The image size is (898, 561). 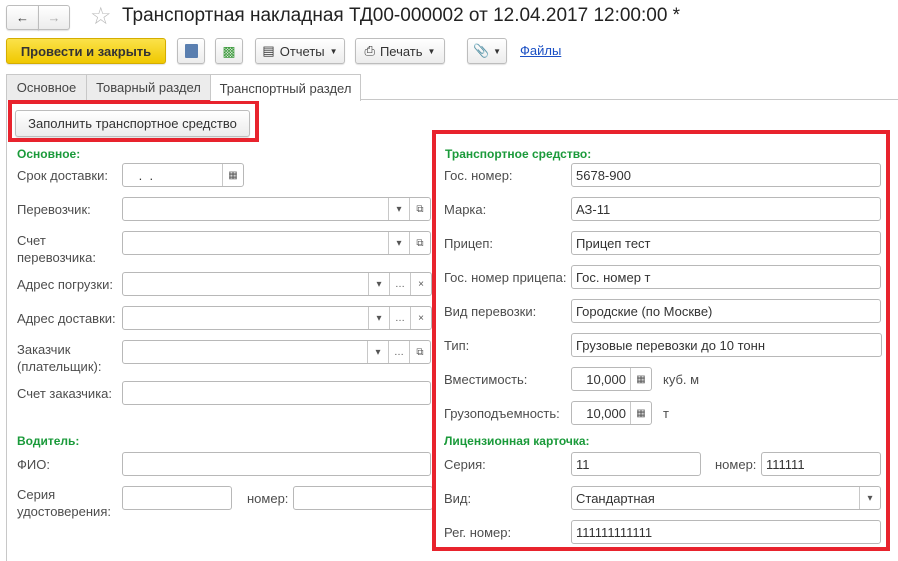 I want to click on customer-label: Заказчик (плательщик):, so click(x=59, y=358).